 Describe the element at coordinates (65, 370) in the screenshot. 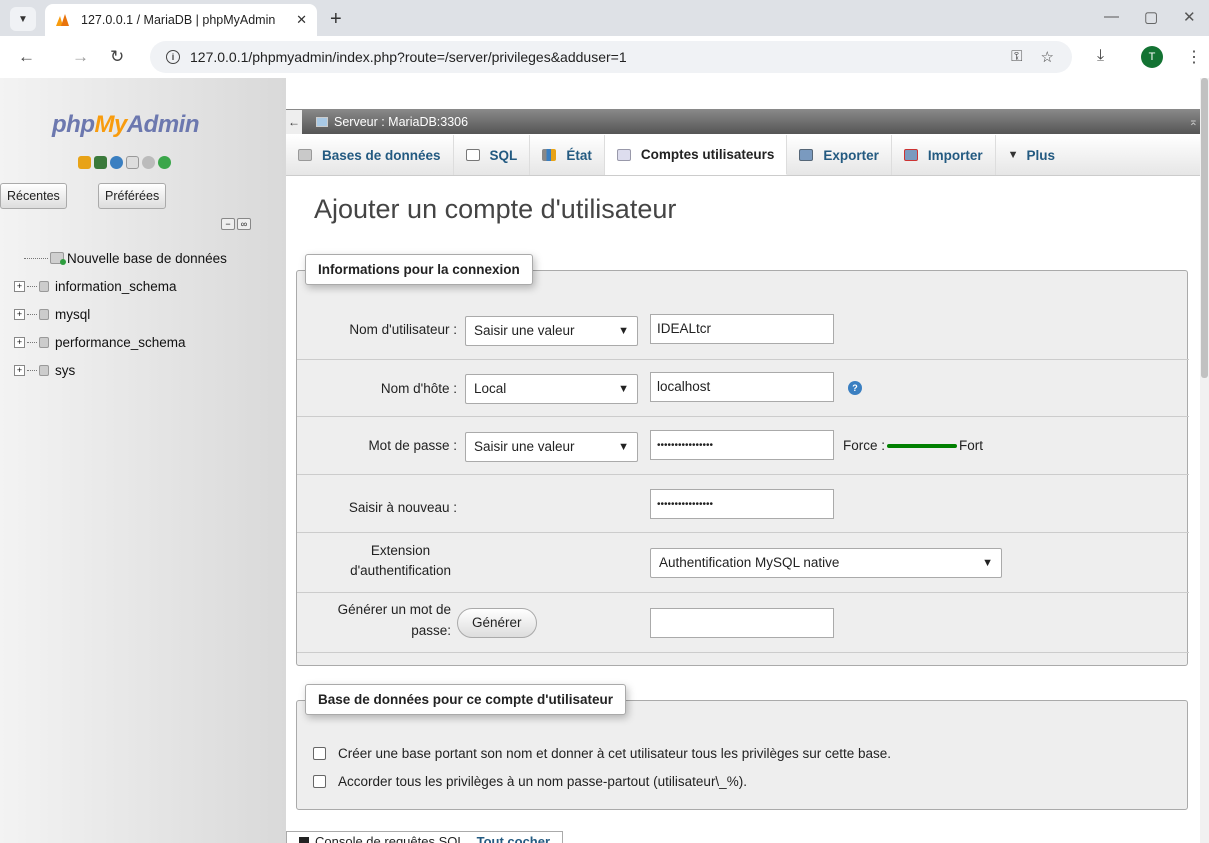

I see `tree-item-label: sys` at that location.